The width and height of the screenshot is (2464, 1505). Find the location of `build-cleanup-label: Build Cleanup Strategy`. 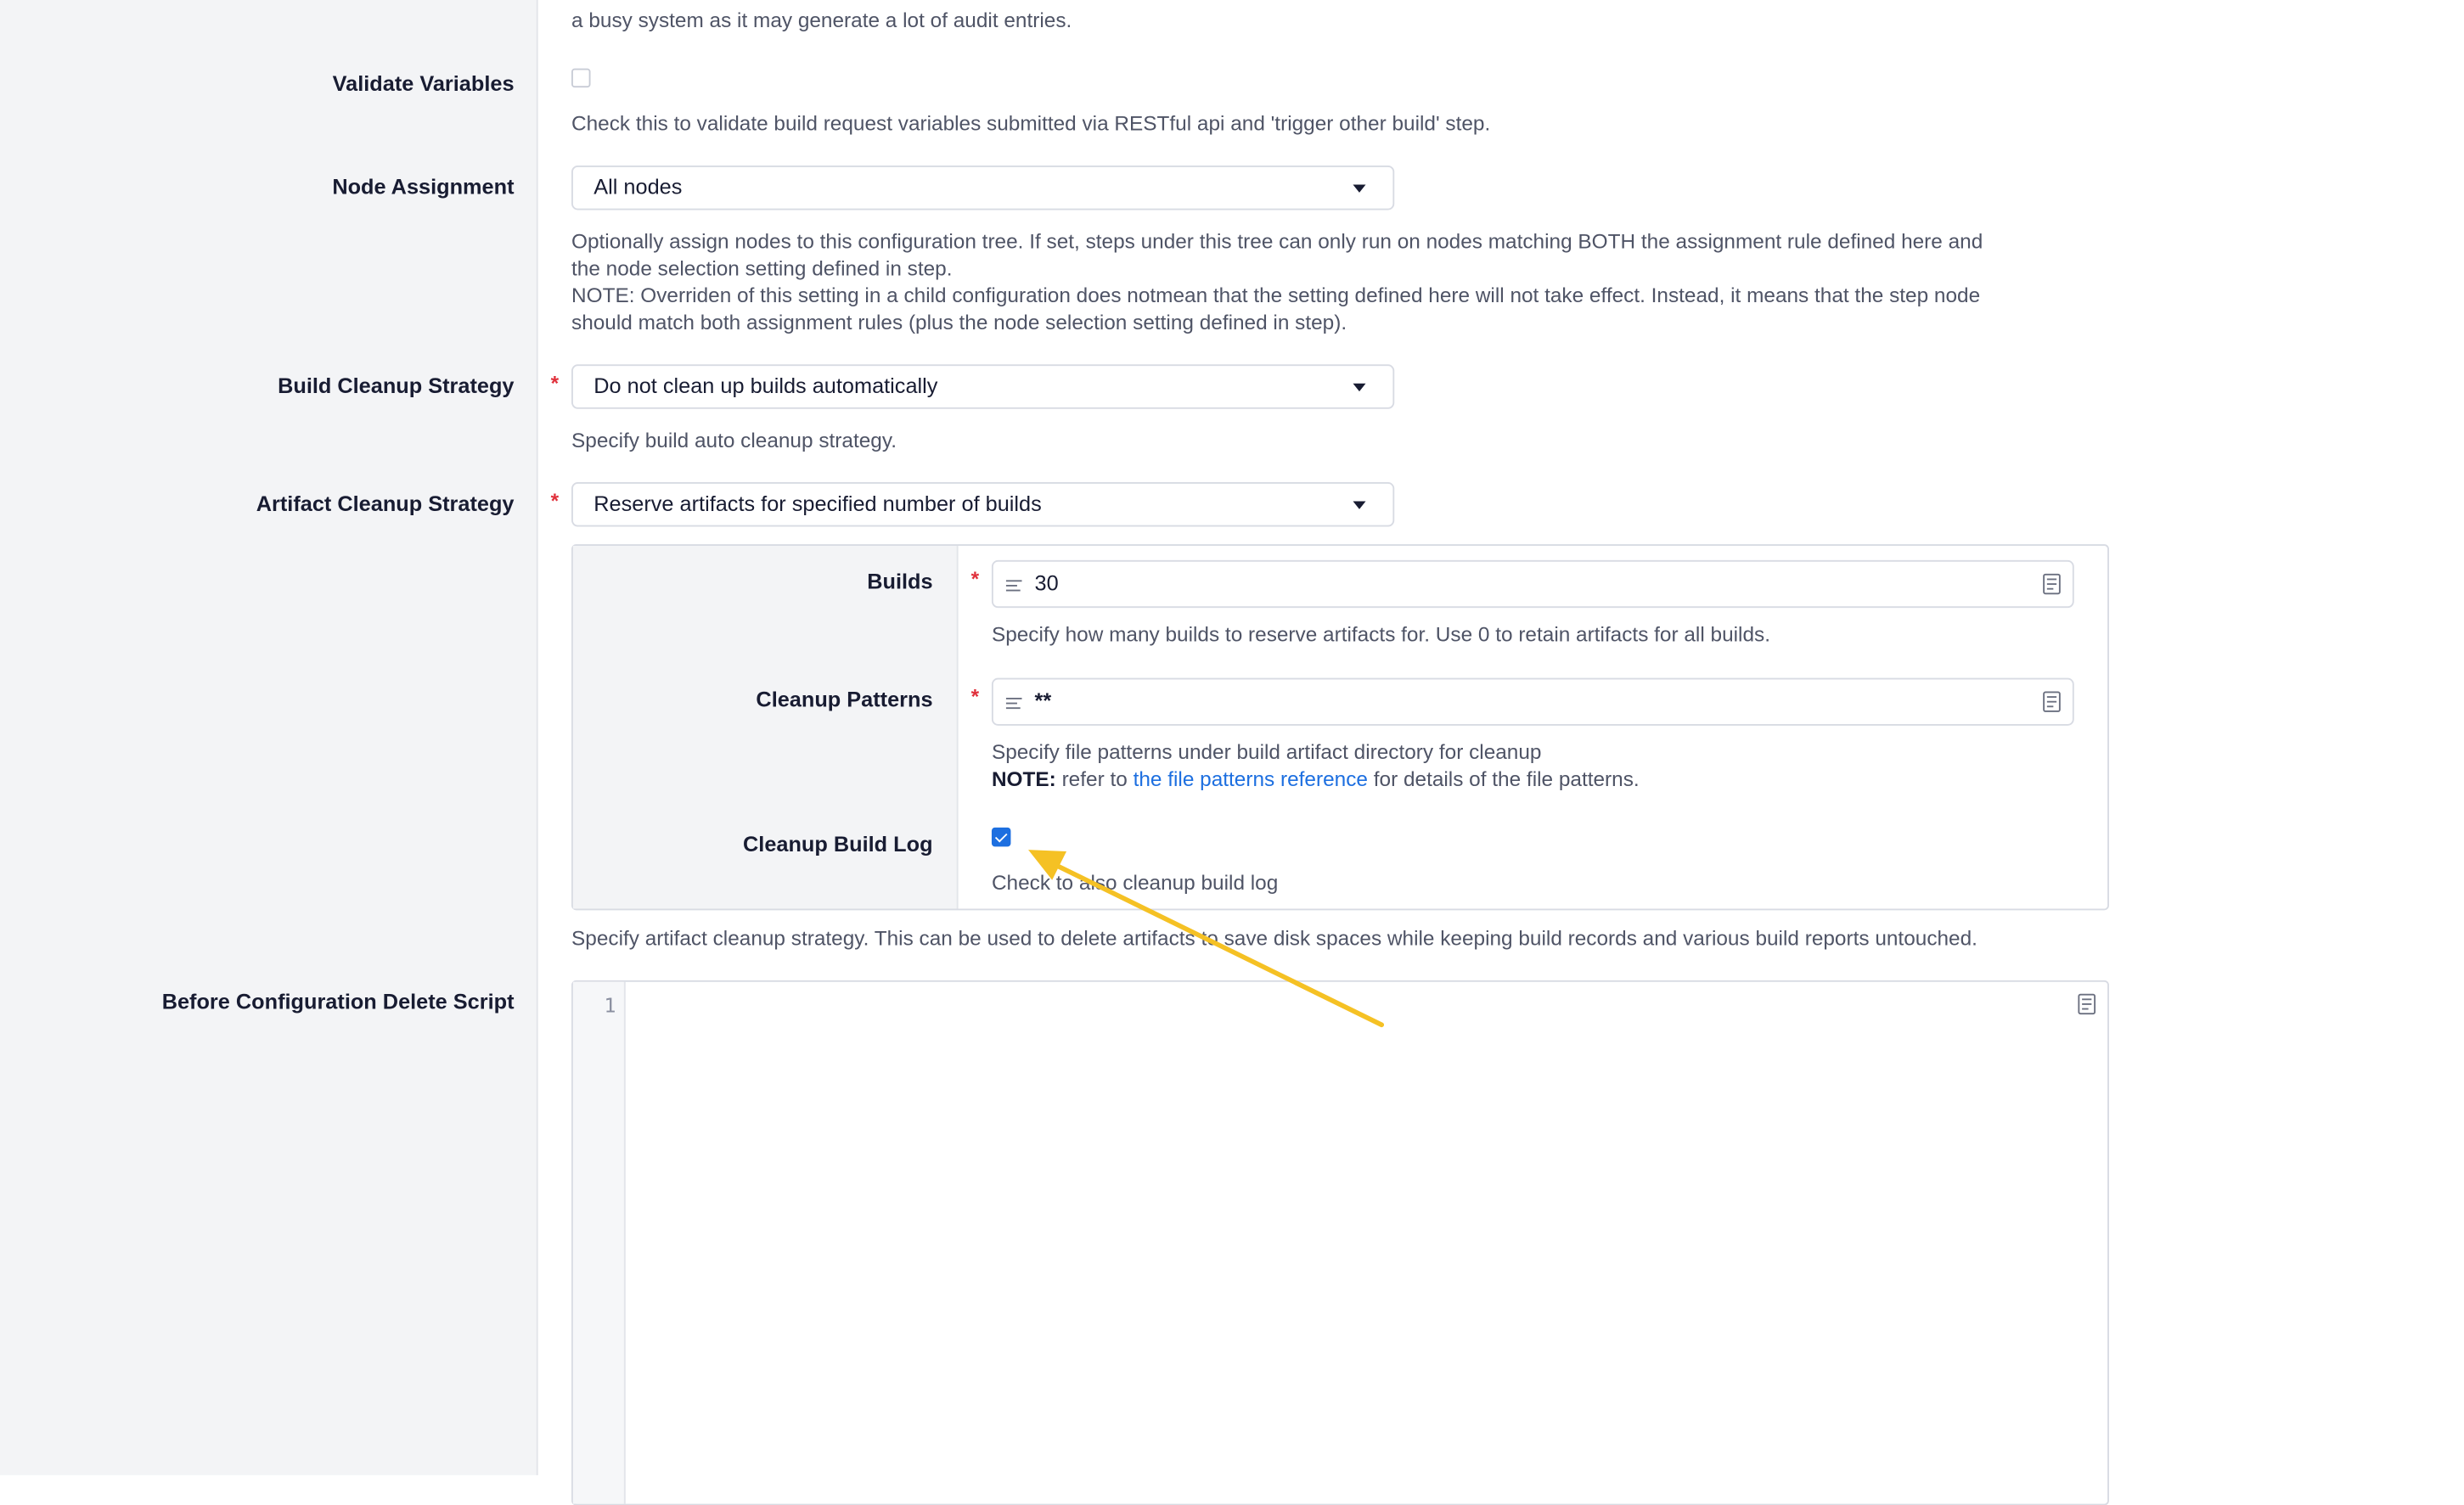

build-cleanup-label: Build Cleanup Strategy is located at coordinates (396, 386).